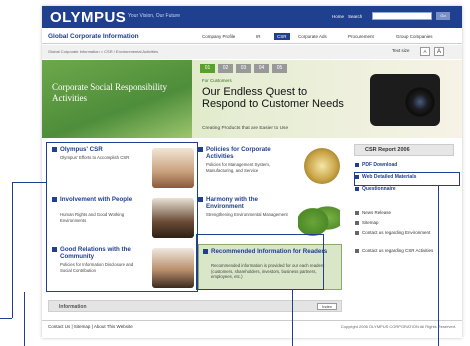  What do you see at coordinates (312, 36) in the screenshot?
I see `nav-corporate-ads: Corporate Ads` at bounding box center [312, 36].